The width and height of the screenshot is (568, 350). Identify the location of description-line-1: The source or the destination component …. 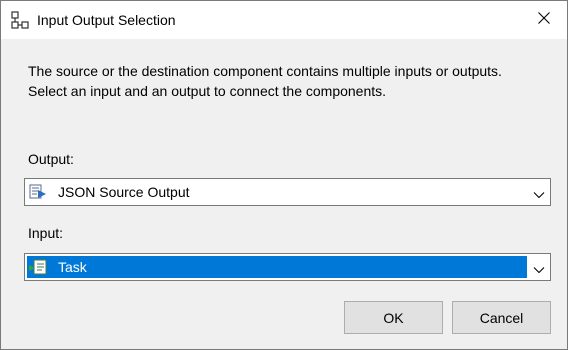
(265, 71).